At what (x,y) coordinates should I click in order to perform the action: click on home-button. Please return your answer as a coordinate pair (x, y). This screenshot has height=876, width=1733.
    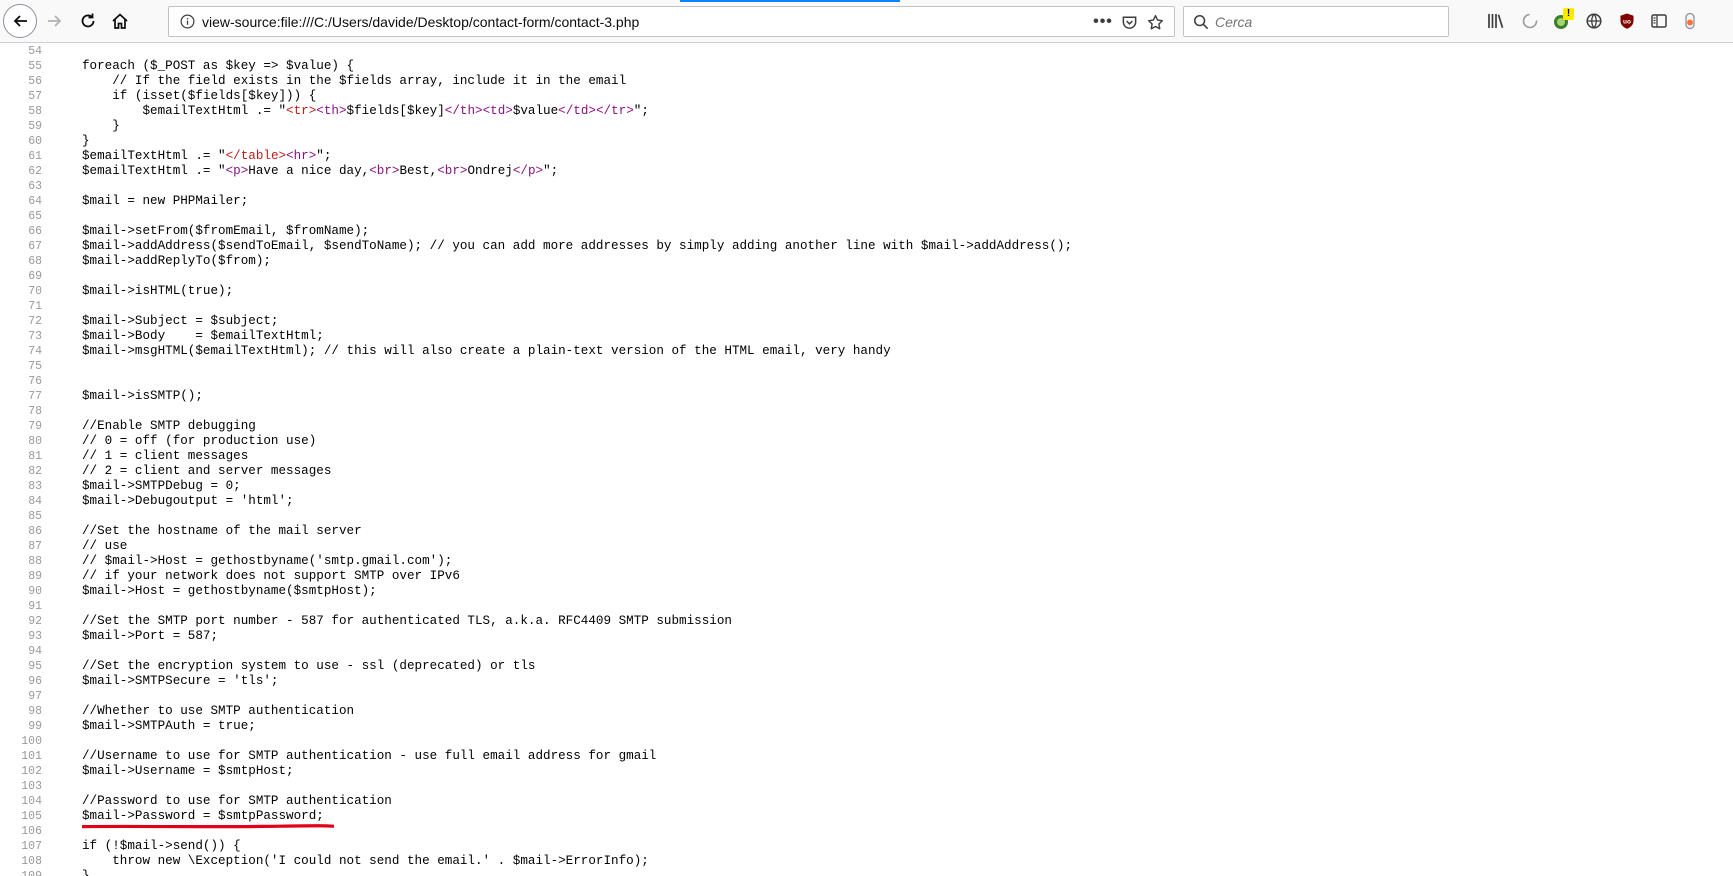
    Looking at the image, I should click on (120, 21).